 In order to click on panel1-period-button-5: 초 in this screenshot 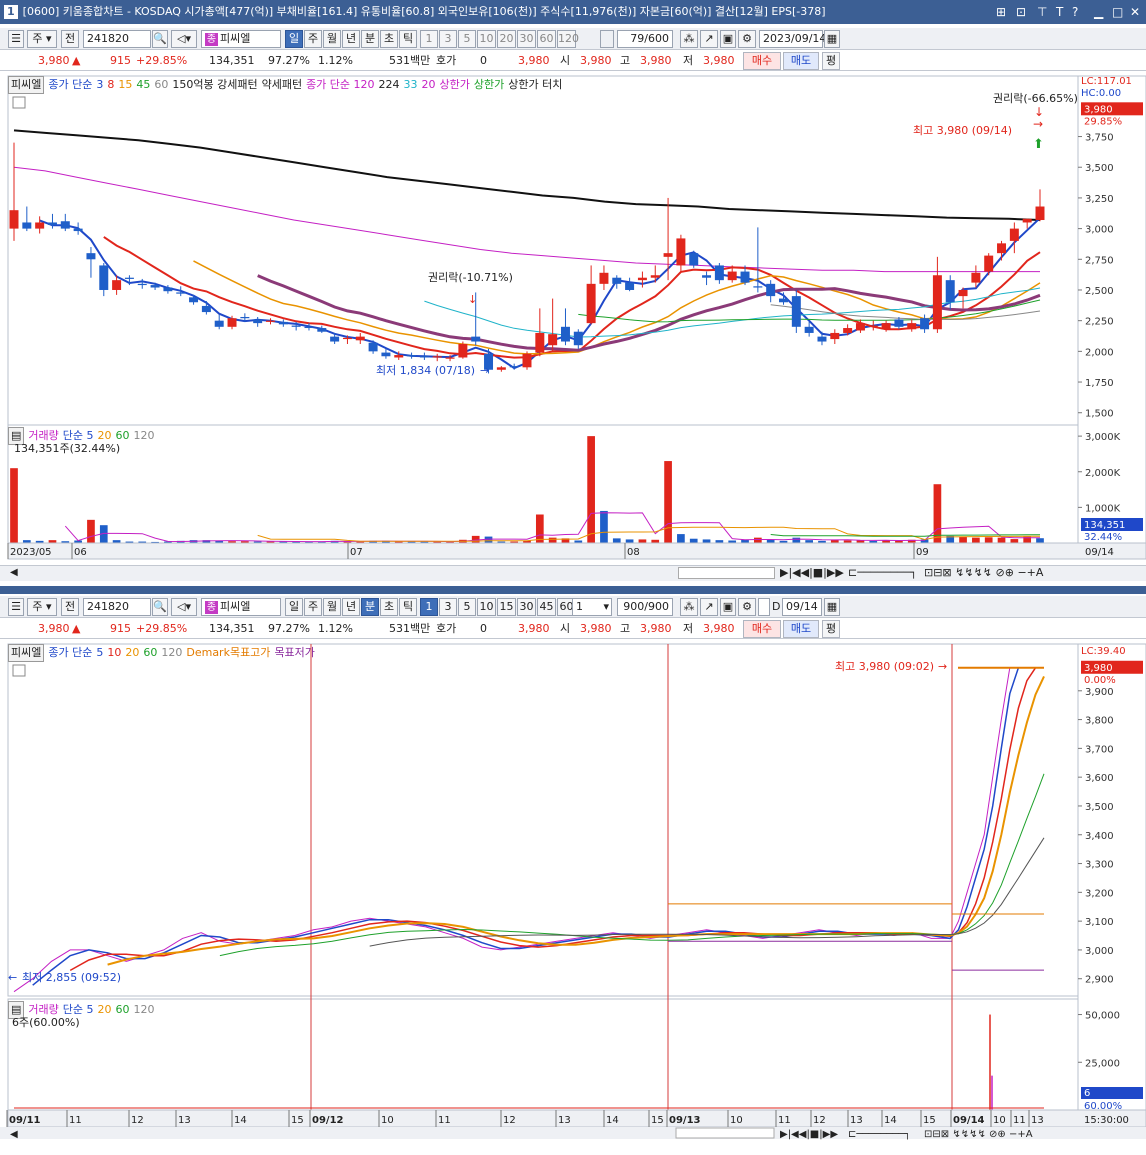, I will do `click(389, 39)`.